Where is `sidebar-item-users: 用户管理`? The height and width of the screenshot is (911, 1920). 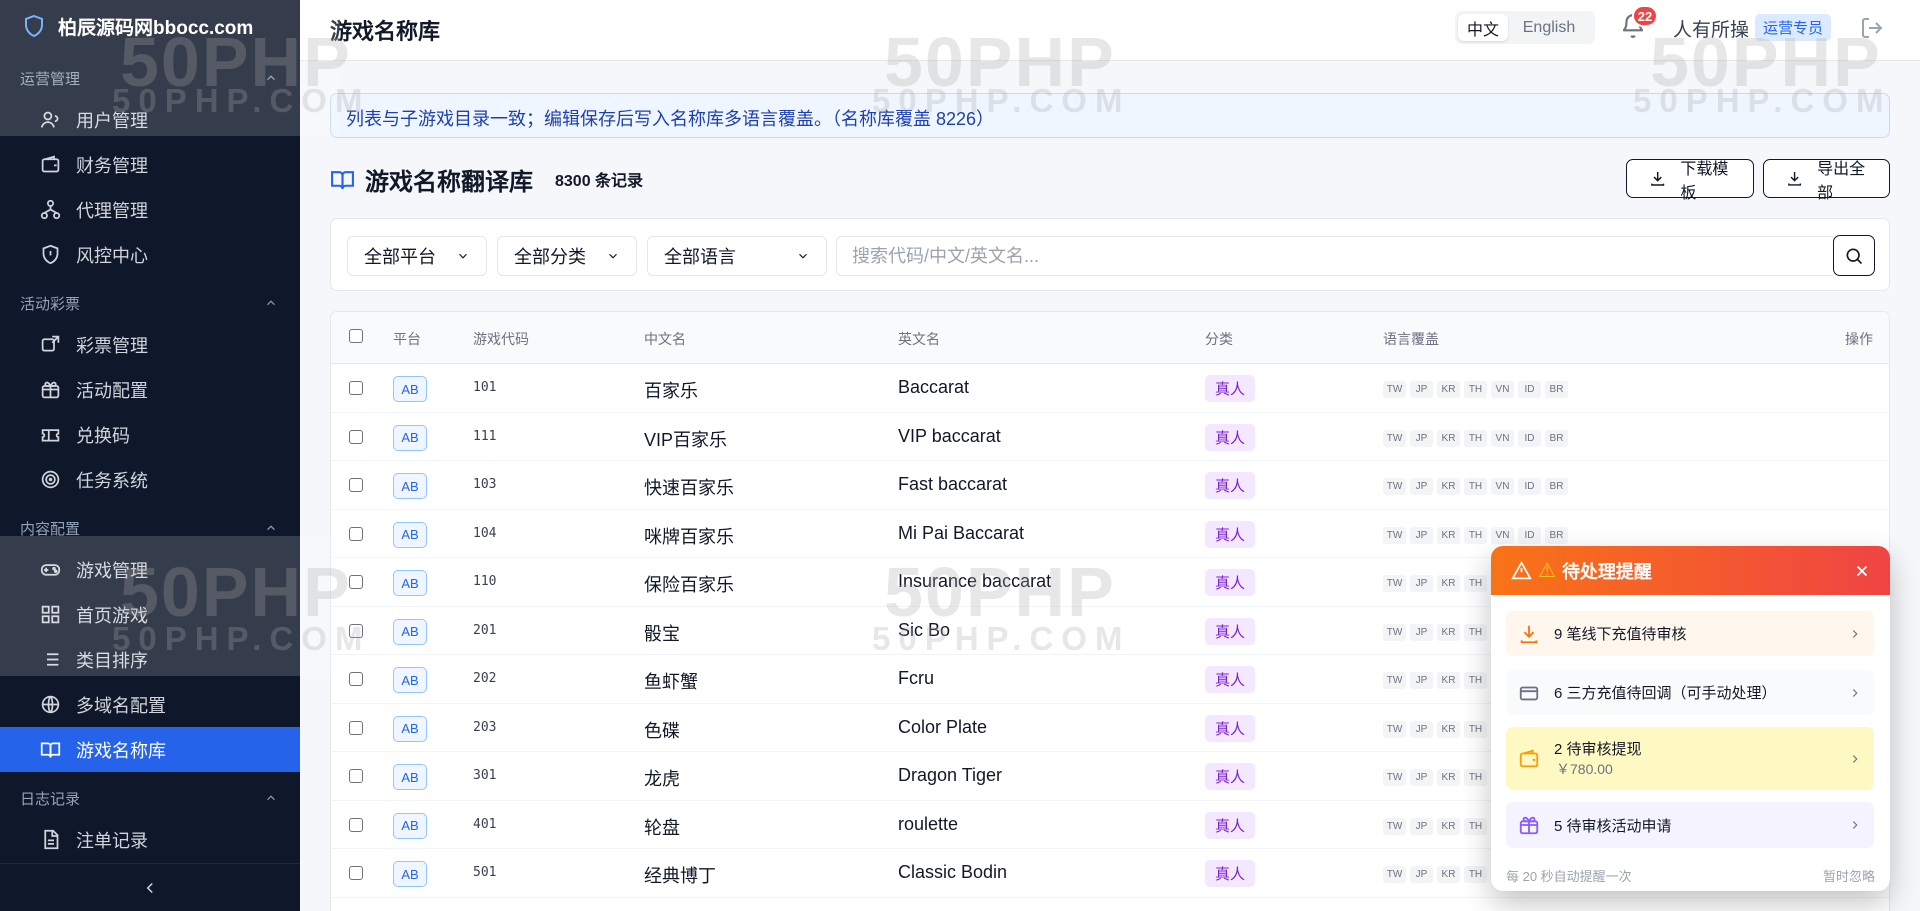 sidebar-item-users: 用户管理 is located at coordinates (150, 119).